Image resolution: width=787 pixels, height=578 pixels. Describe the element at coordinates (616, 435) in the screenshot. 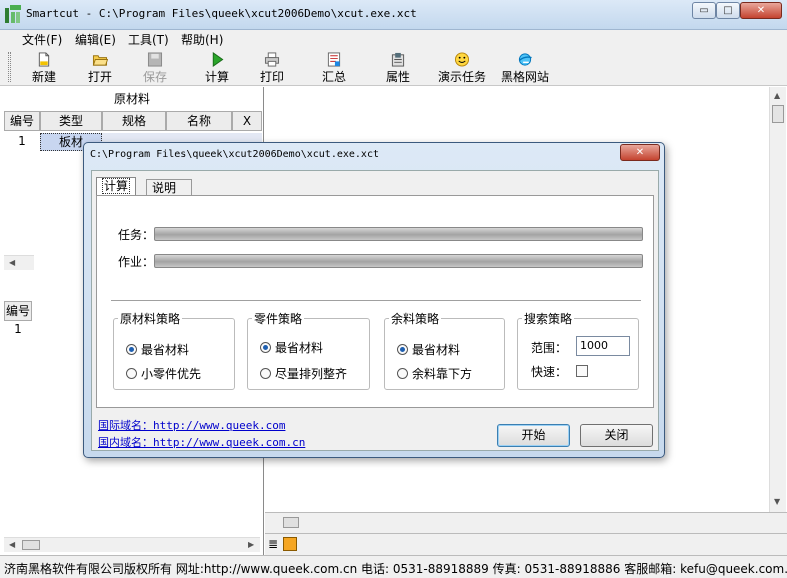

I see `close-button: 关闭` at that location.